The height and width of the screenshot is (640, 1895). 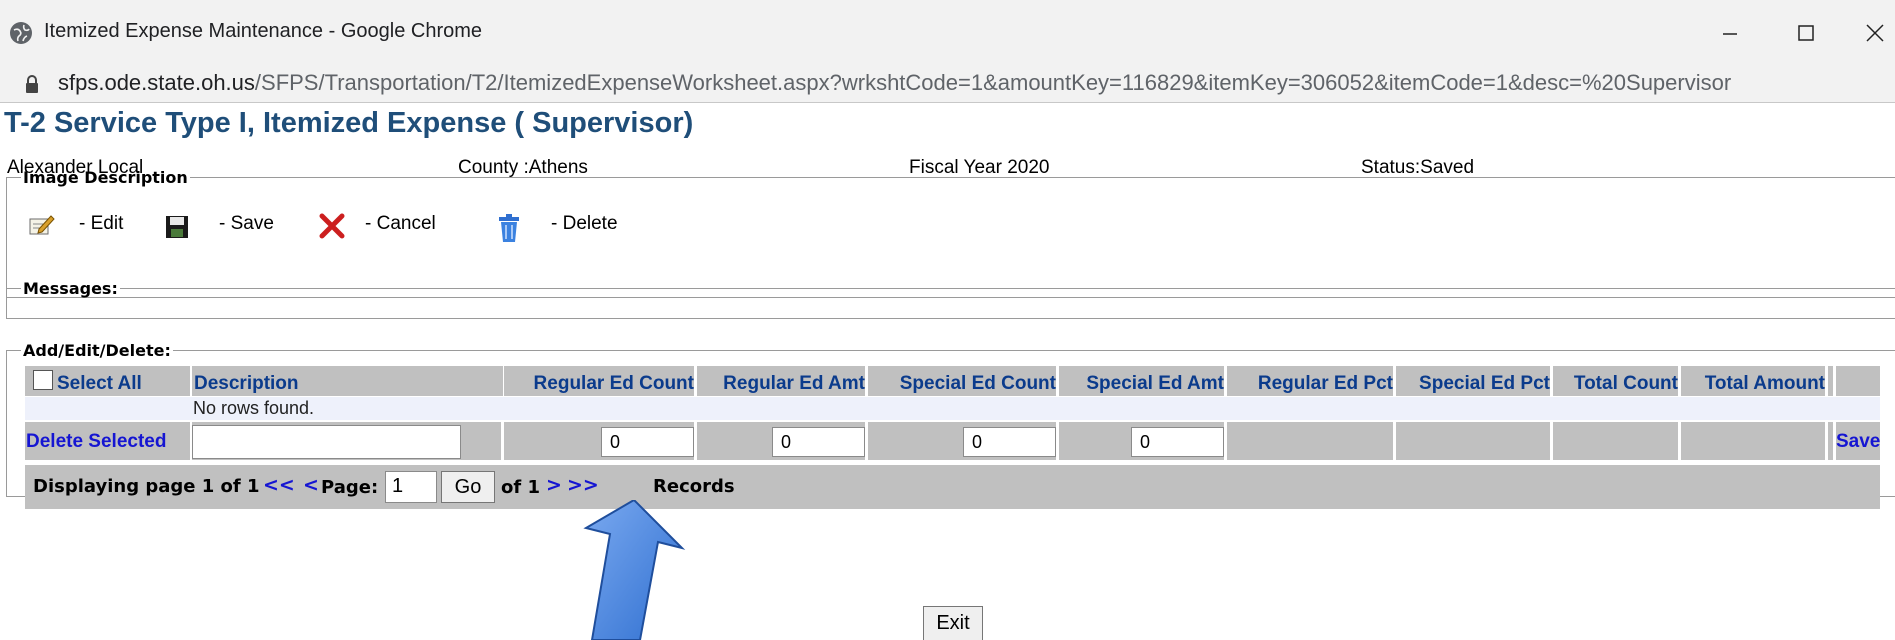 I want to click on exit-button: Exit, so click(x=953, y=623).